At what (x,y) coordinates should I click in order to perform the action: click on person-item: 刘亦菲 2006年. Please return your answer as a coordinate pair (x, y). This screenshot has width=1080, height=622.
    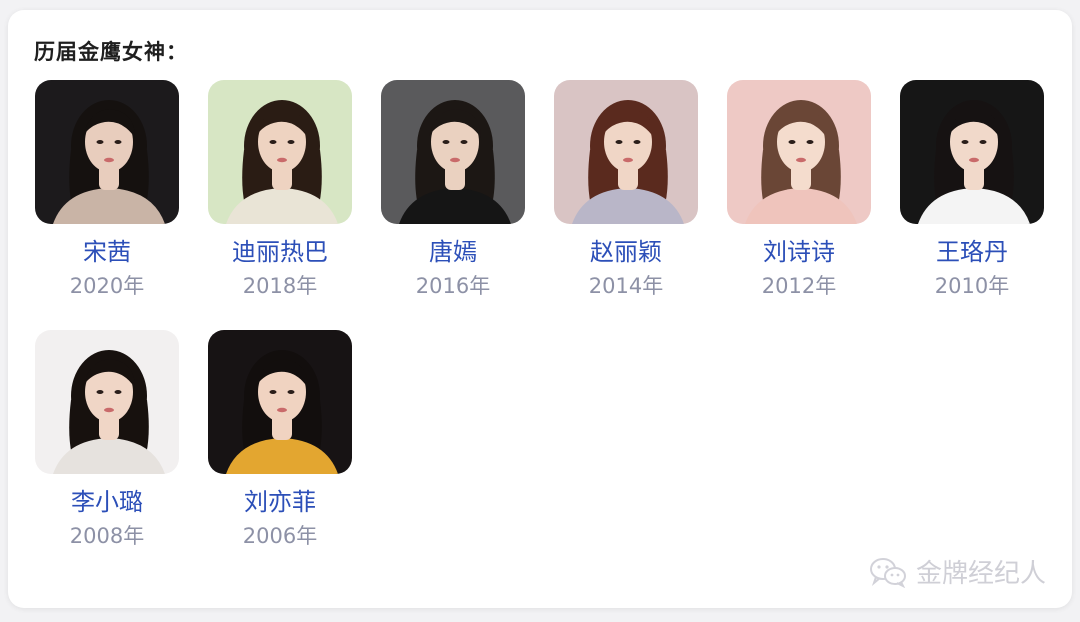
    Looking at the image, I should click on (280, 440).